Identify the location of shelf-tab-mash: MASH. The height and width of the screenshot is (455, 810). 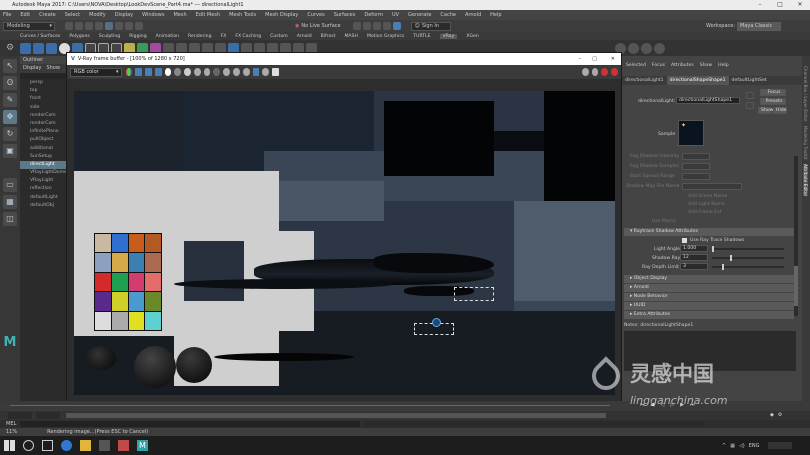
(350, 36).